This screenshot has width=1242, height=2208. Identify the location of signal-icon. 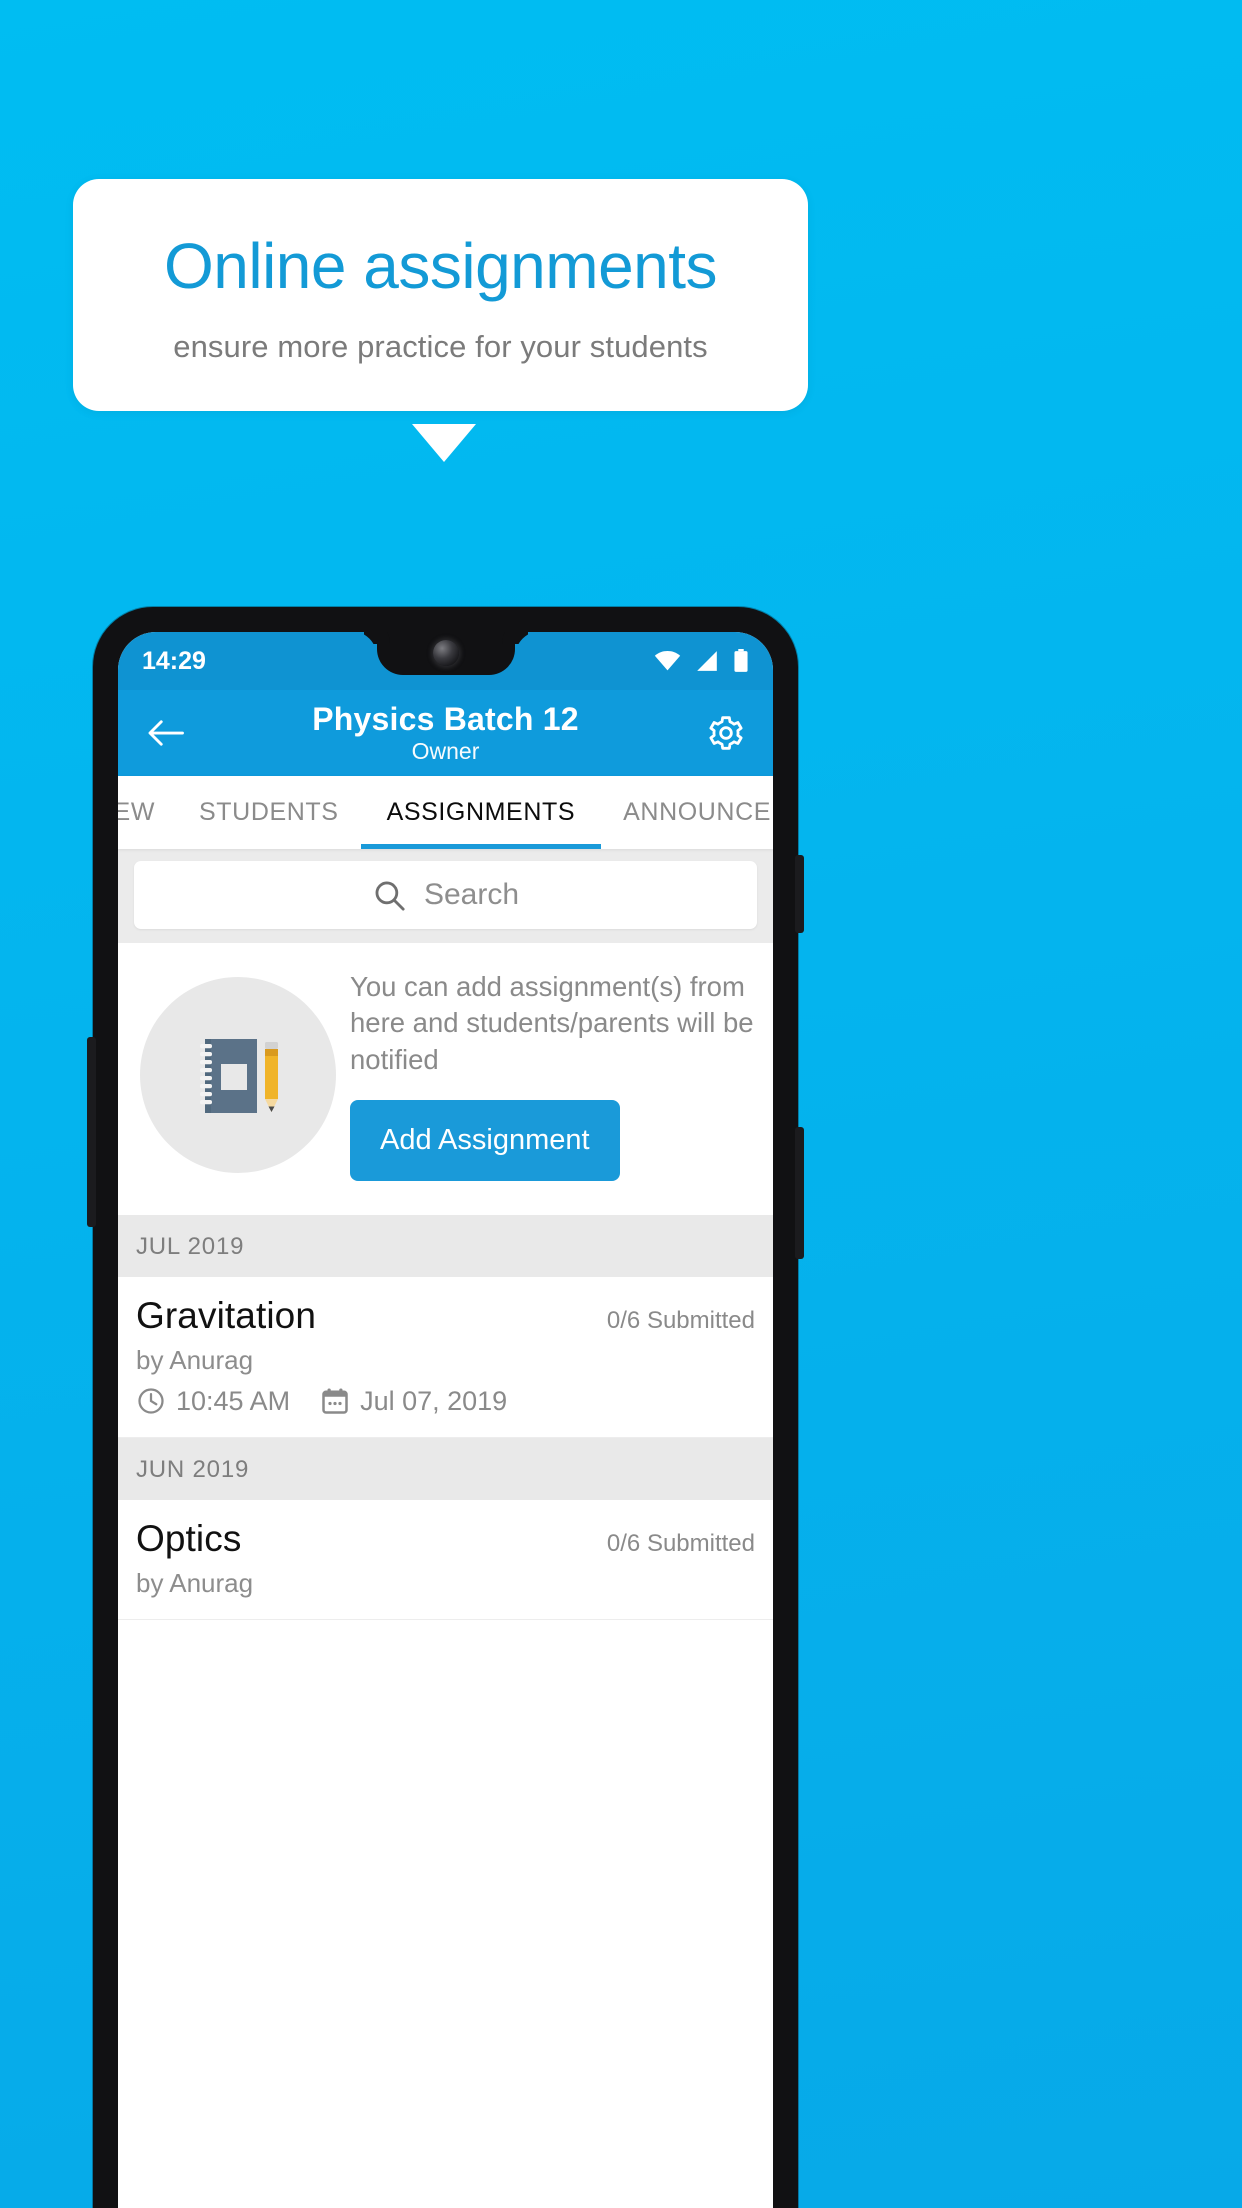
(707, 661).